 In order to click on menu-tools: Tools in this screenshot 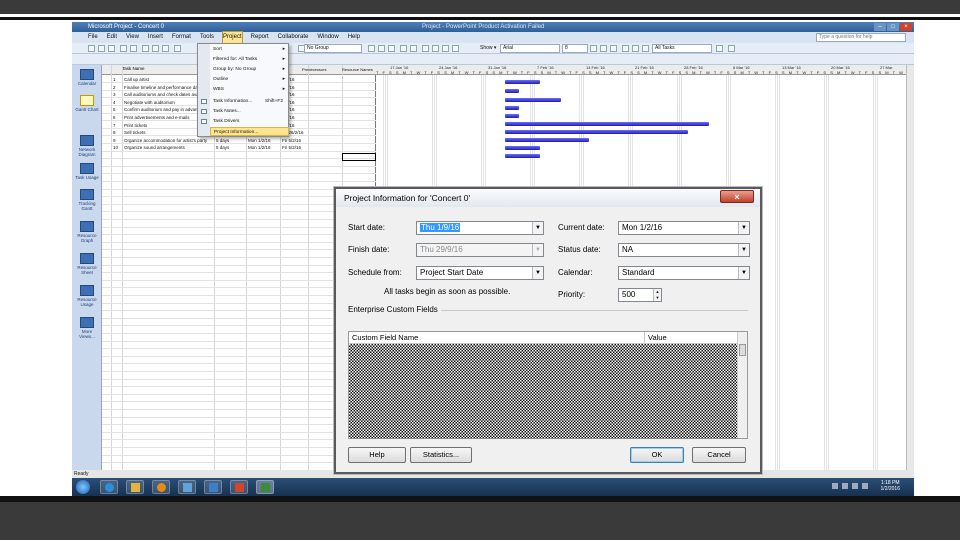, I will do `click(207, 37)`.